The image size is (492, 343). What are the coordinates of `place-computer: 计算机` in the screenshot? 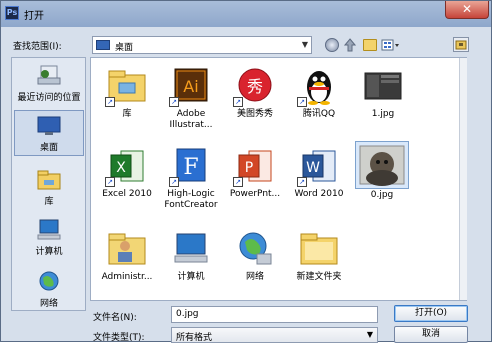 It's located at (49, 237).